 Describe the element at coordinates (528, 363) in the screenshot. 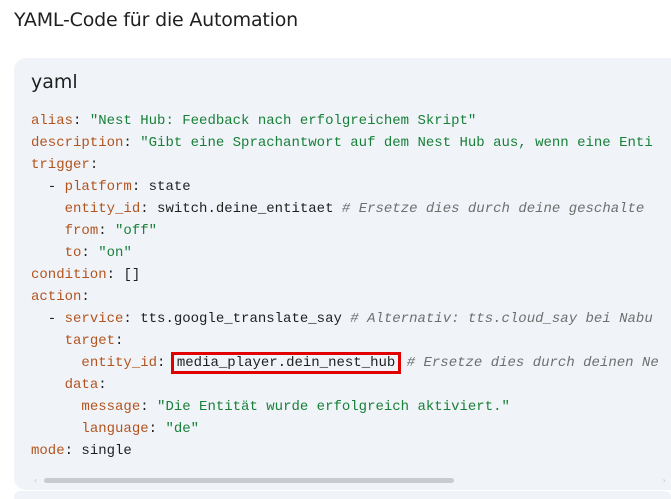

I see `yaml-comment: # Ersetze dies durch deinen Ne` at that location.